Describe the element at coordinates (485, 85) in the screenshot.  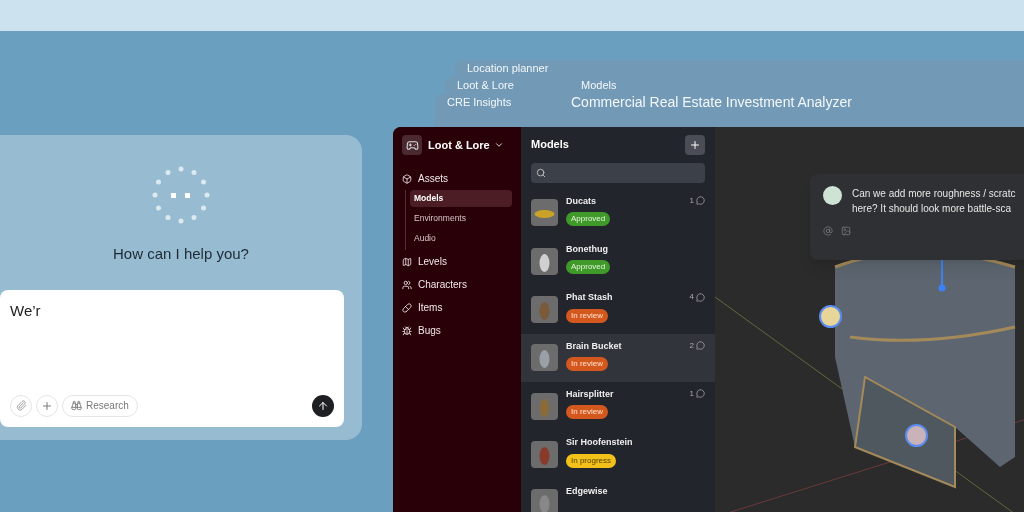
I see `window-title: Loot & Lore` at that location.